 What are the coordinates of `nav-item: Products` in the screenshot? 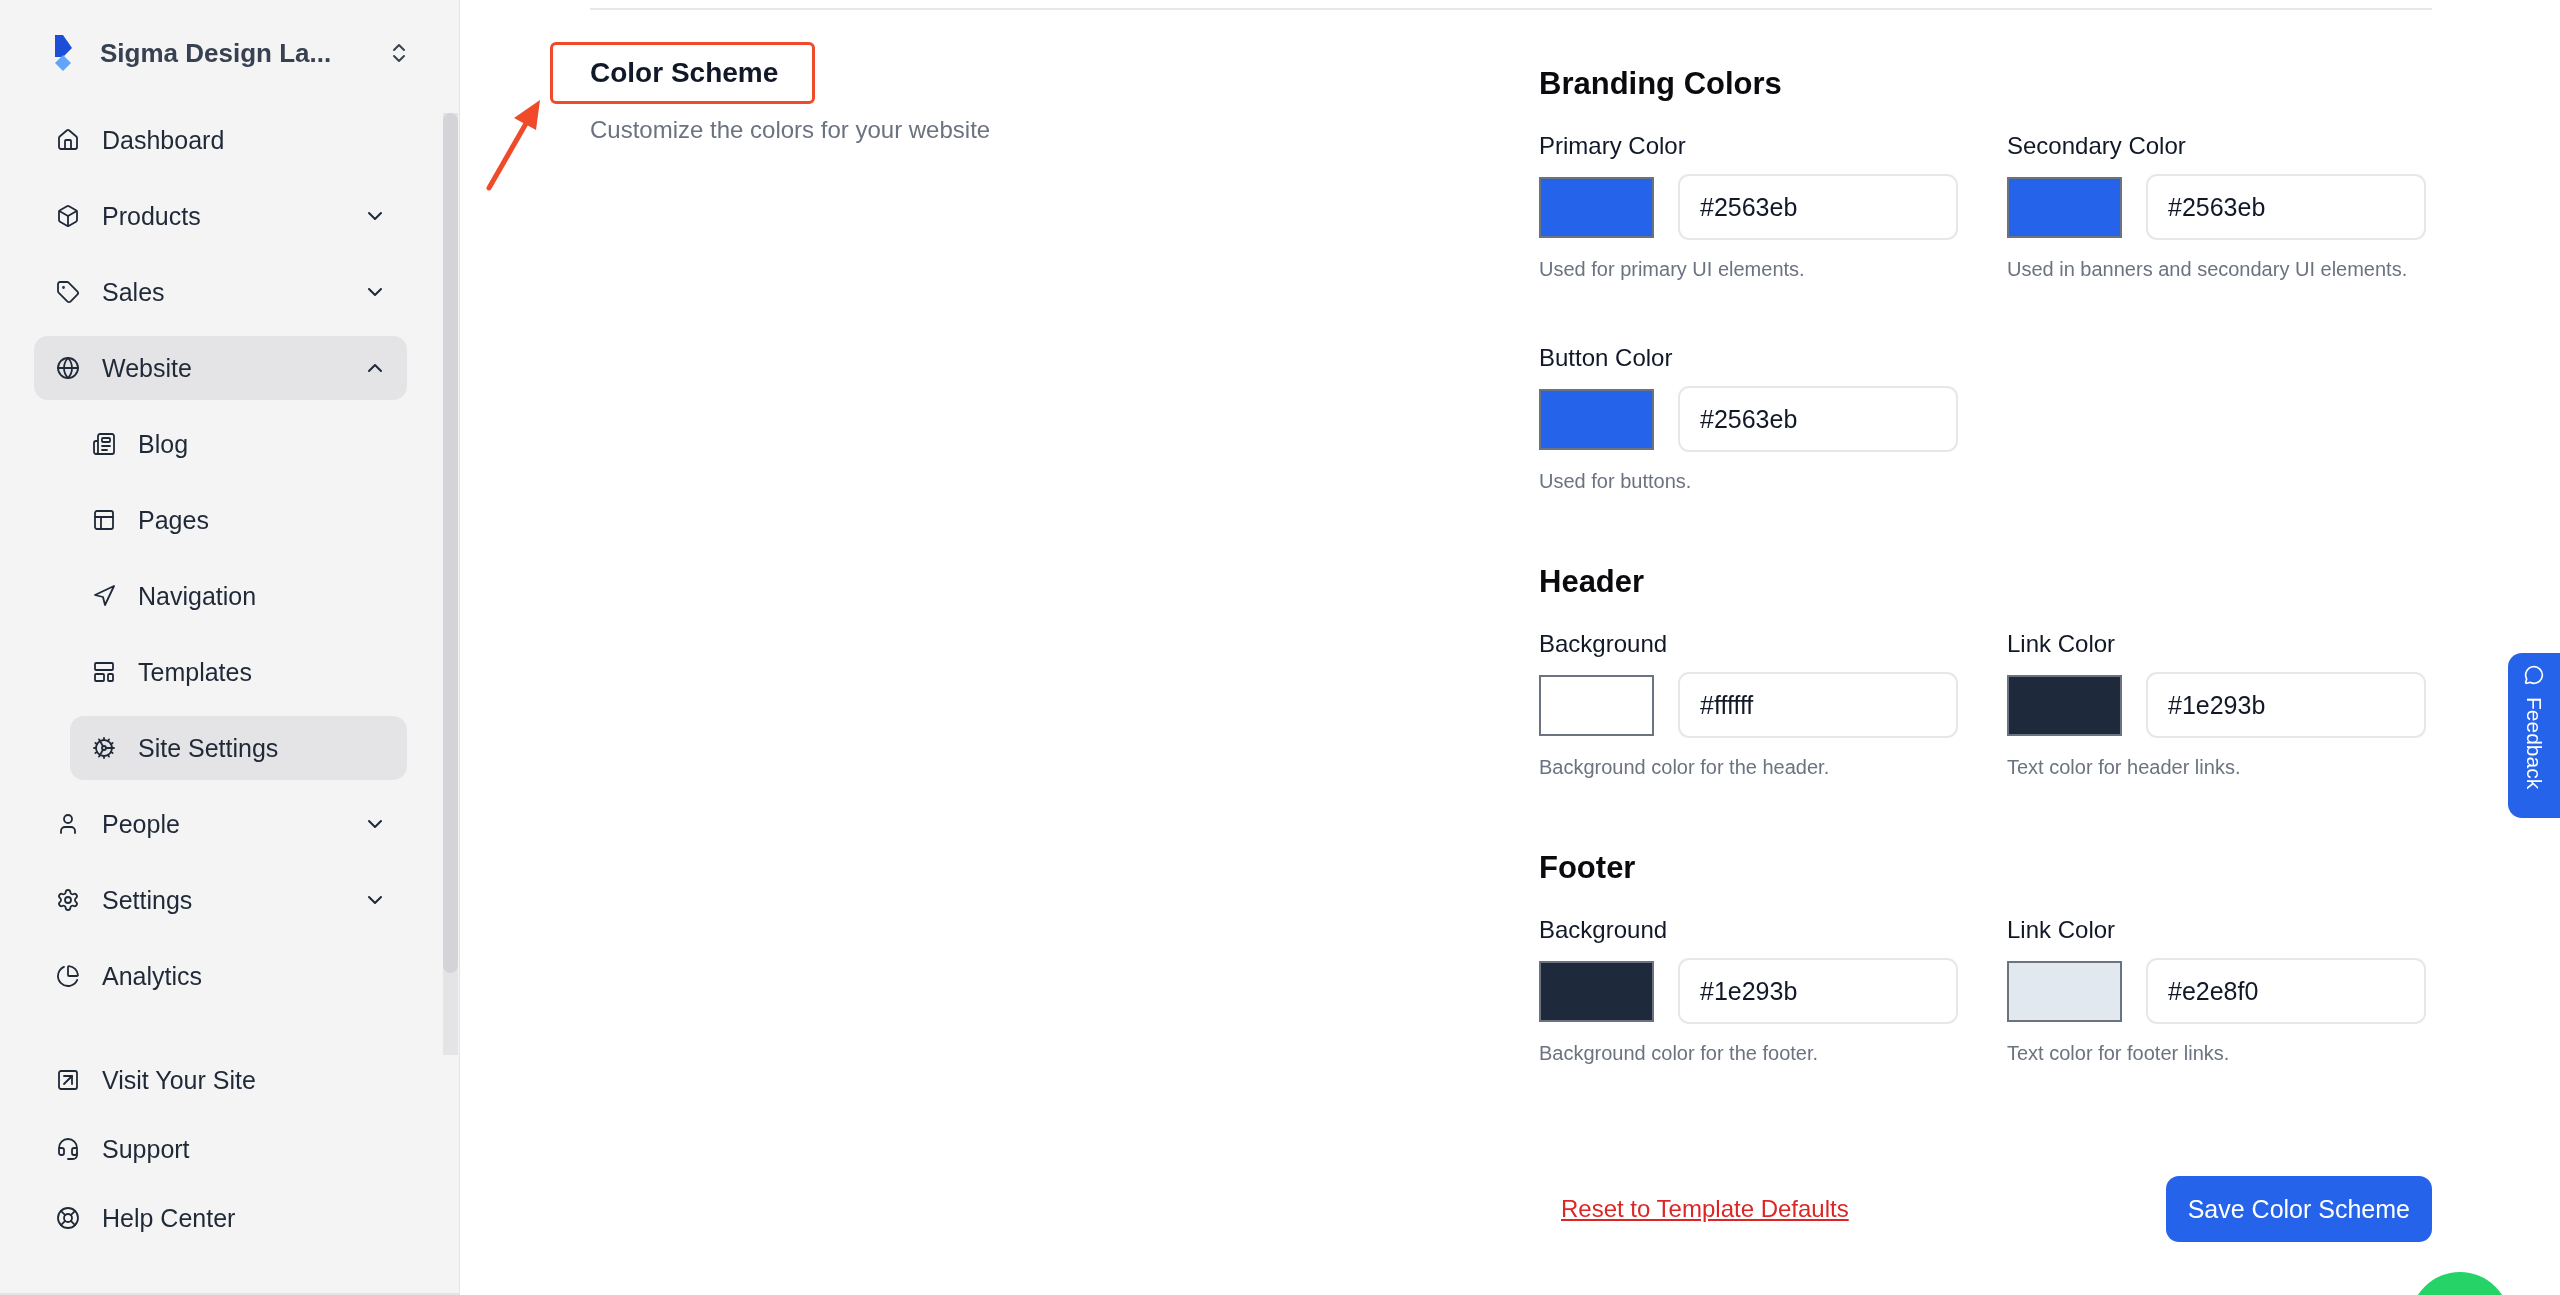 It's located at (220, 216).